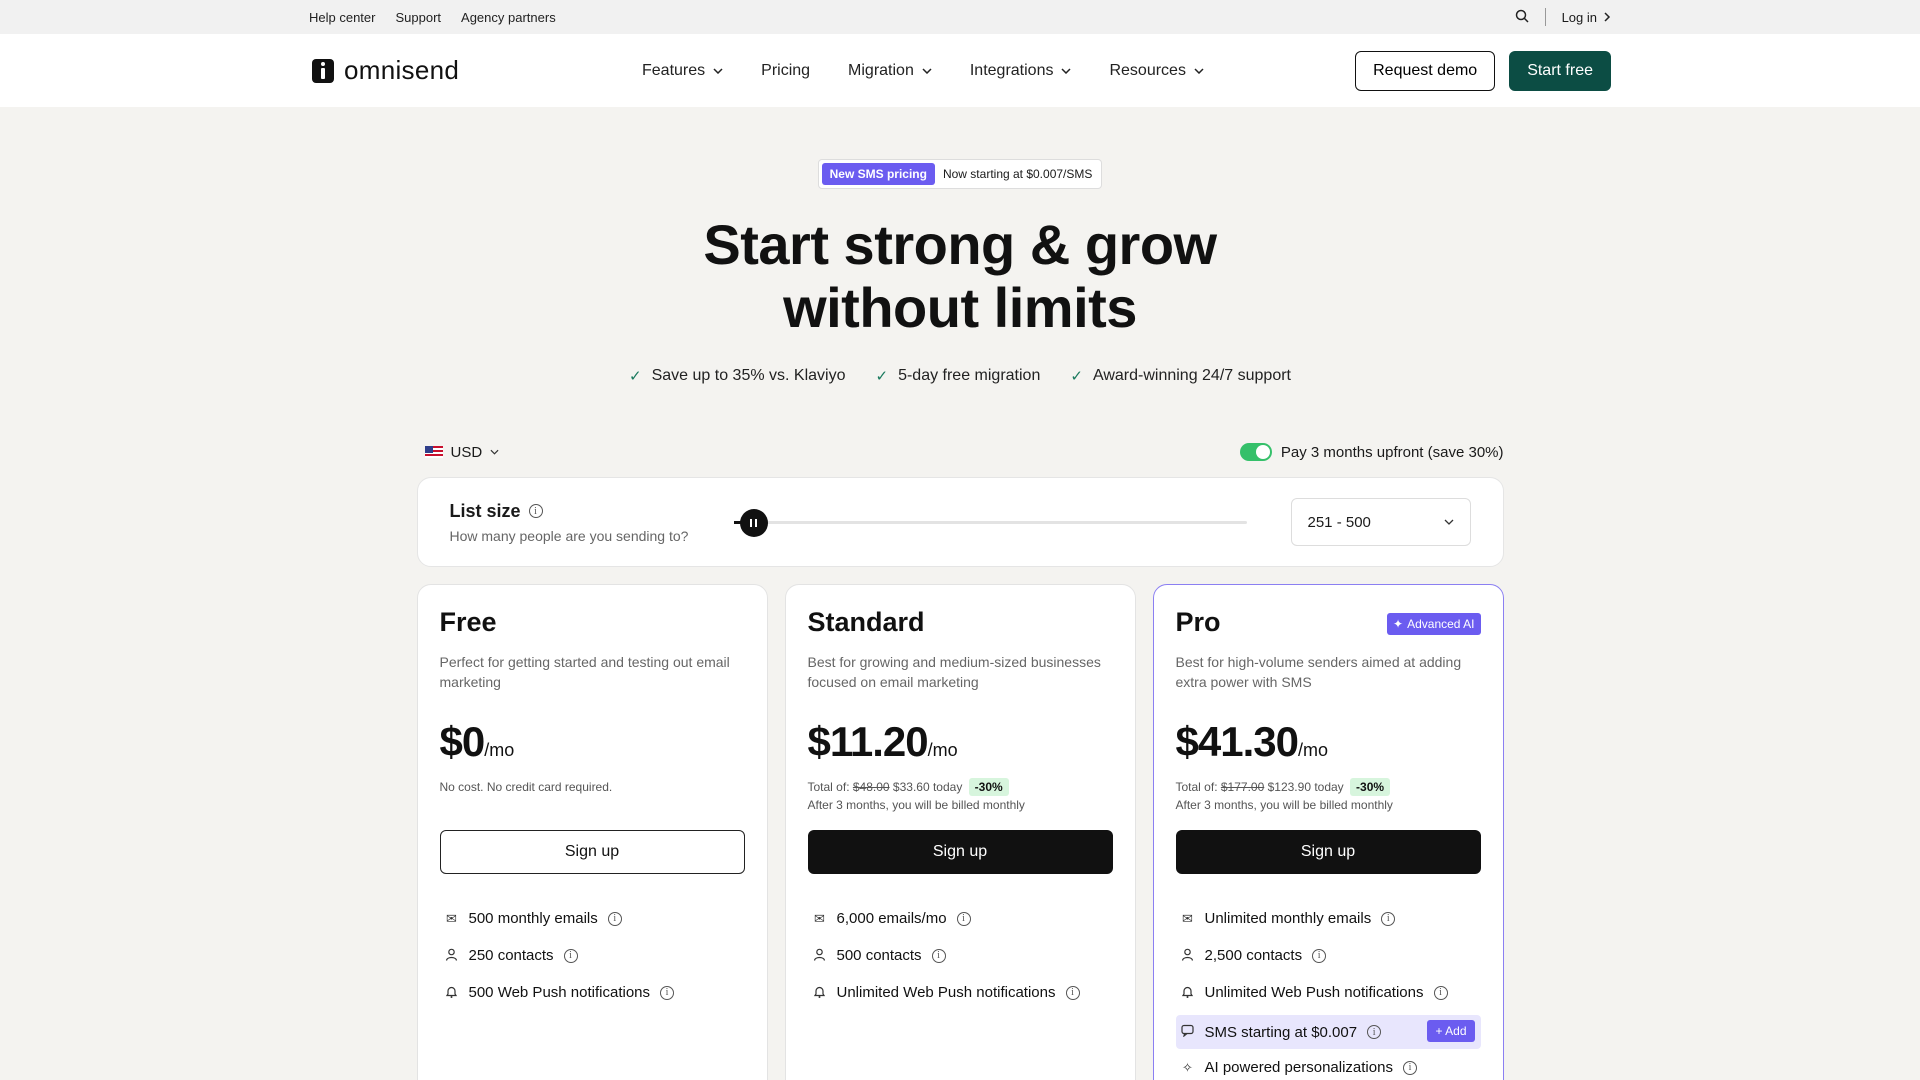 Image resolution: width=1920 pixels, height=1080 pixels. I want to click on price-value: $0, so click(462, 741).